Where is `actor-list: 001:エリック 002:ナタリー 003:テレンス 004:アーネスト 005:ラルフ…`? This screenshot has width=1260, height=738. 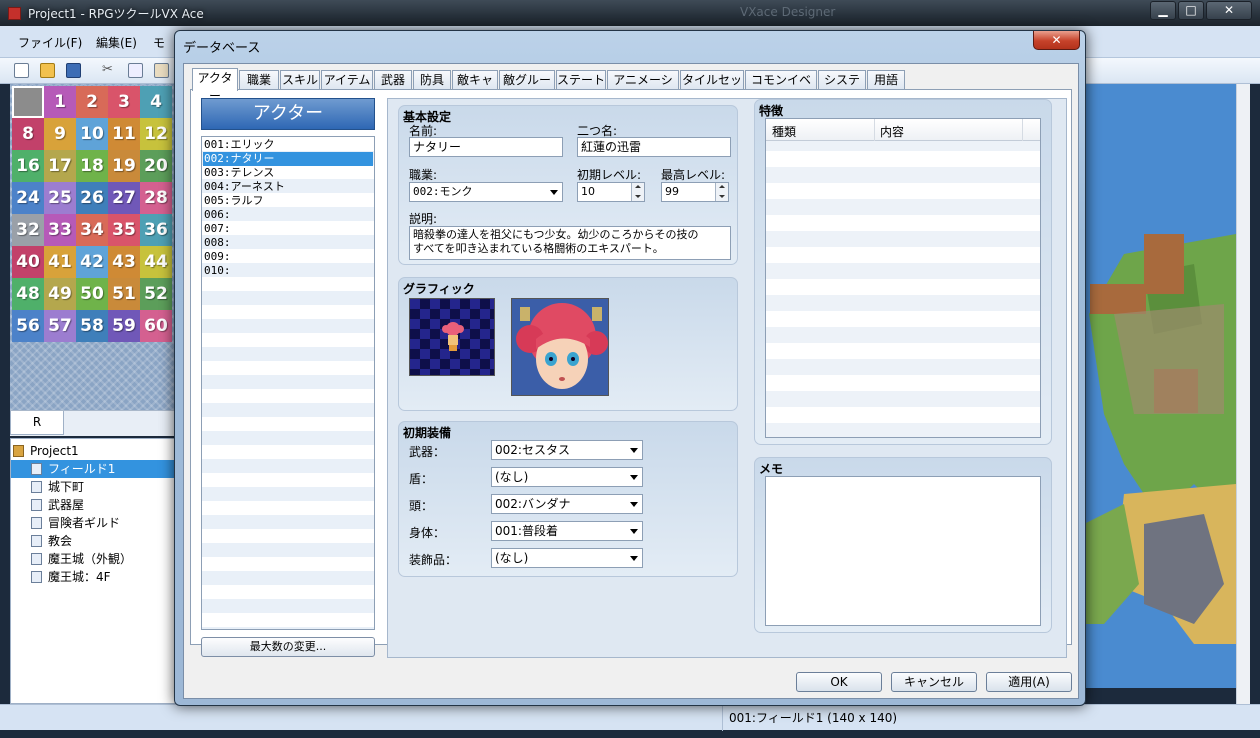 actor-list: 001:エリック 002:ナタリー 003:テレンス 004:アーネスト 005:ラルフ… is located at coordinates (288, 383).